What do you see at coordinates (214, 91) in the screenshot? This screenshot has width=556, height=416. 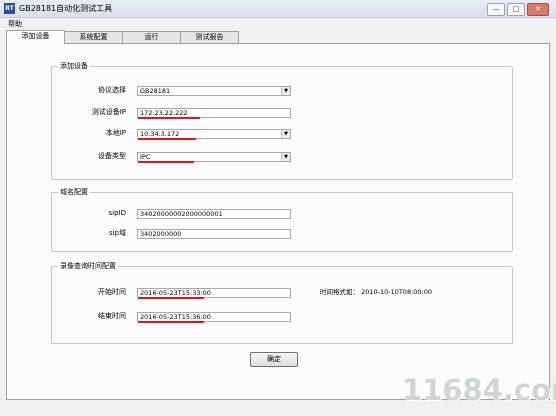 I see `protocol-select: GB28181 ▼` at bounding box center [214, 91].